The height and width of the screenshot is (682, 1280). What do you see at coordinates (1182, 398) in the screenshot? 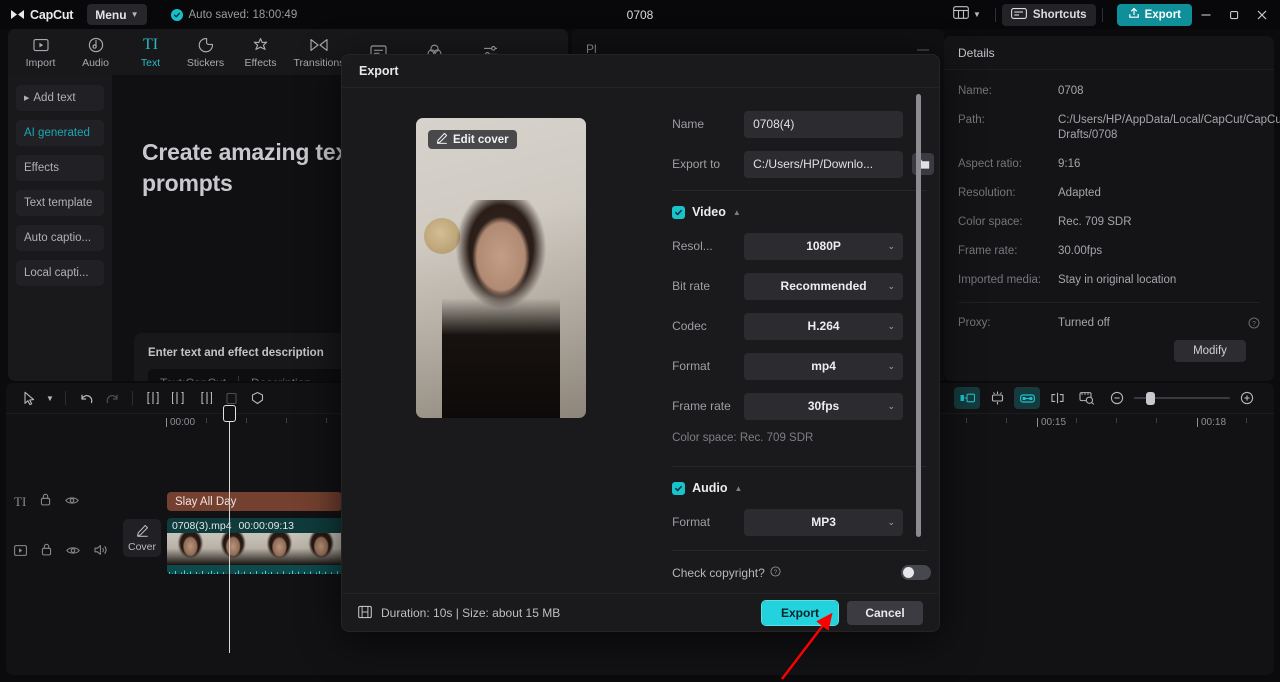
I see `timeline-zoom-slider` at bounding box center [1182, 398].